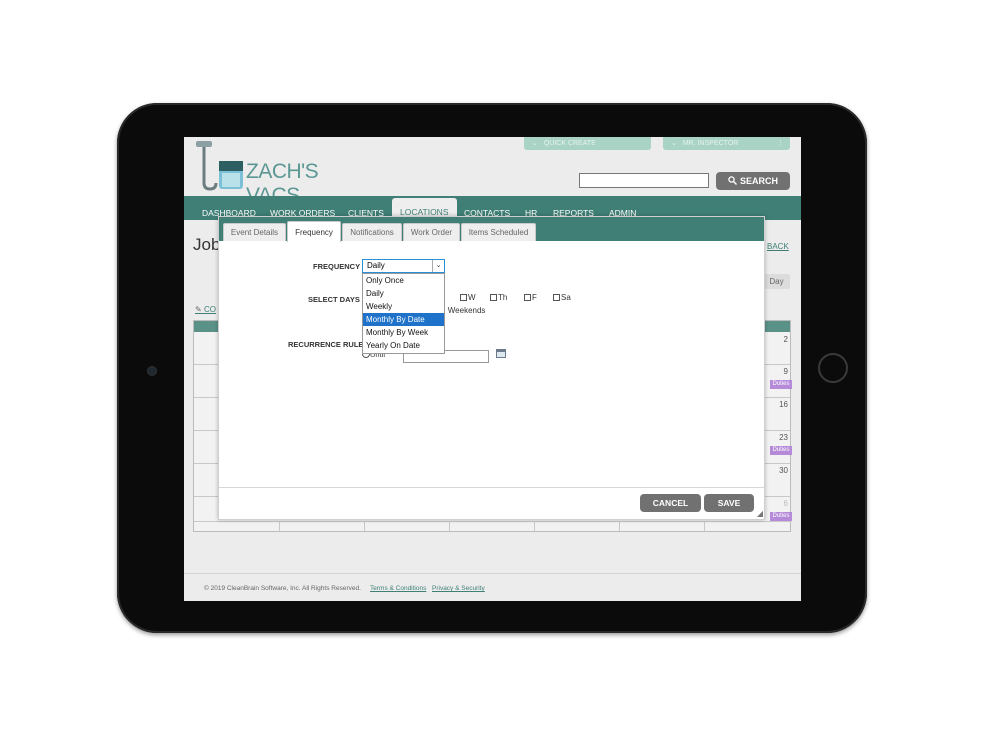 Image resolution: width=990 pixels, height=743 pixels. What do you see at coordinates (403, 332) in the screenshot?
I see `frequency-option-monthly-by-week: Monthly By Week` at bounding box center [403, 332].